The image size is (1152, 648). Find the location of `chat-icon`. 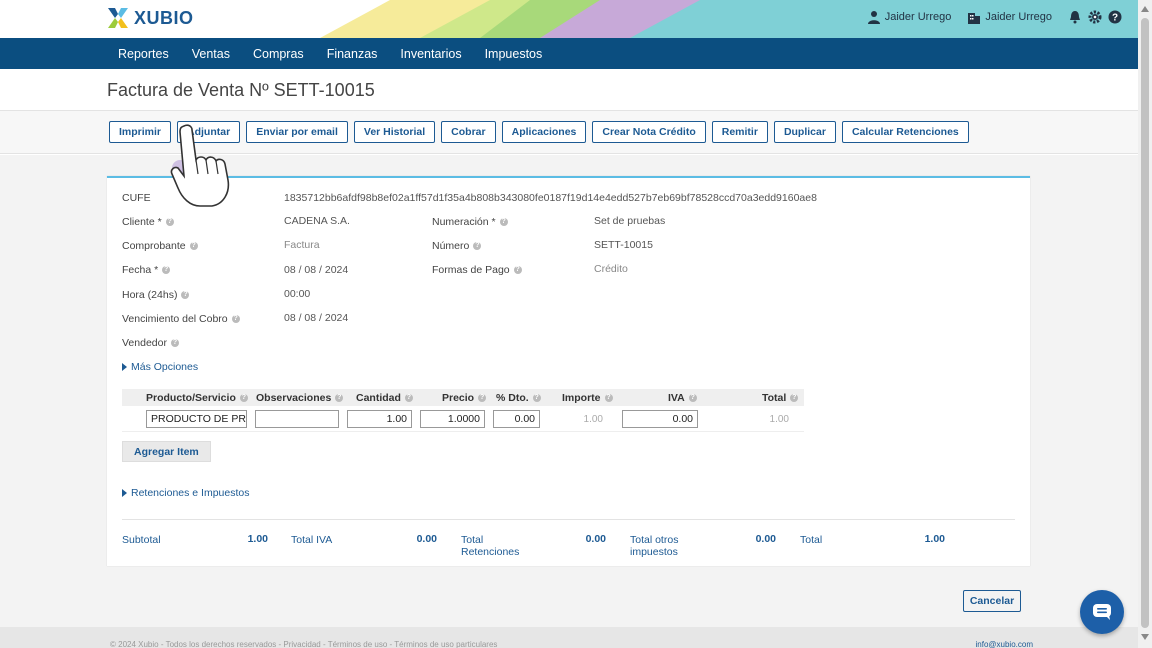

chat-icon is located at coordinates (1102, 612).